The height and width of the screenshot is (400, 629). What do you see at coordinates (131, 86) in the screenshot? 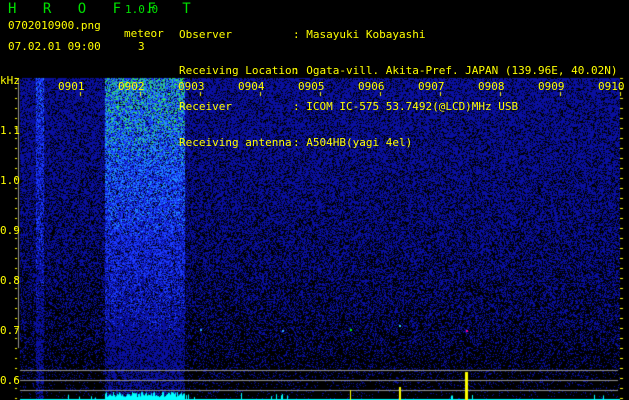
I see `time-label: 0902` at bounding box center [131, 86].